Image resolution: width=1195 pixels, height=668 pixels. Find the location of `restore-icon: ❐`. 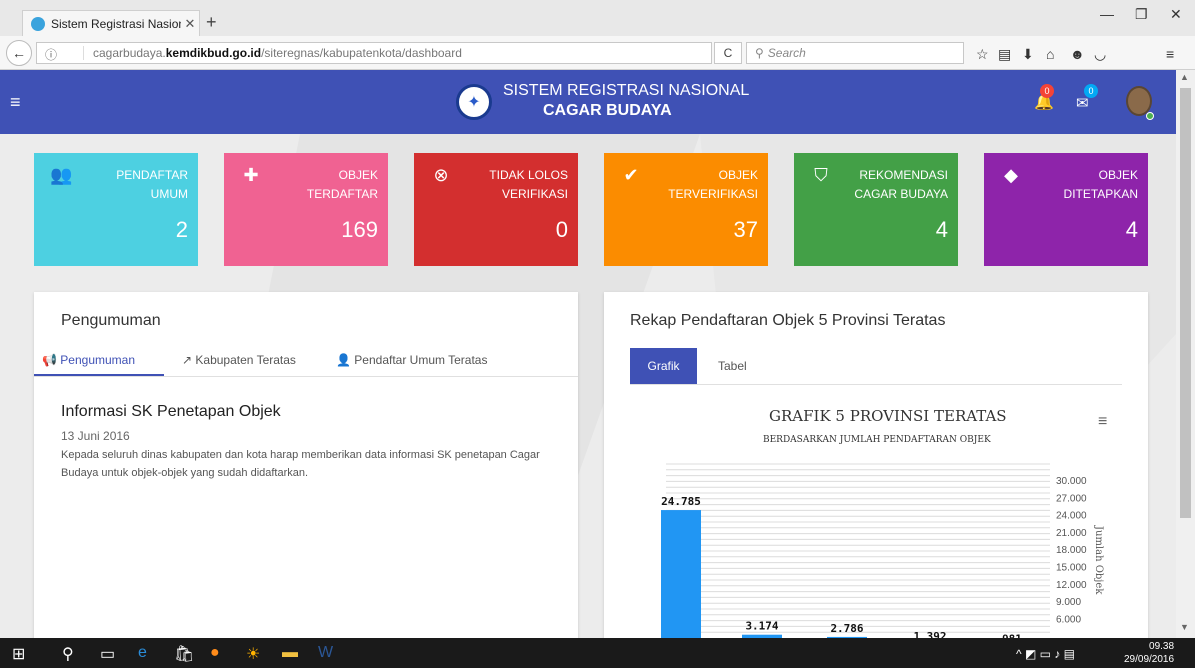

restore-icon: ❐ is located at coordinates (1141, 14).